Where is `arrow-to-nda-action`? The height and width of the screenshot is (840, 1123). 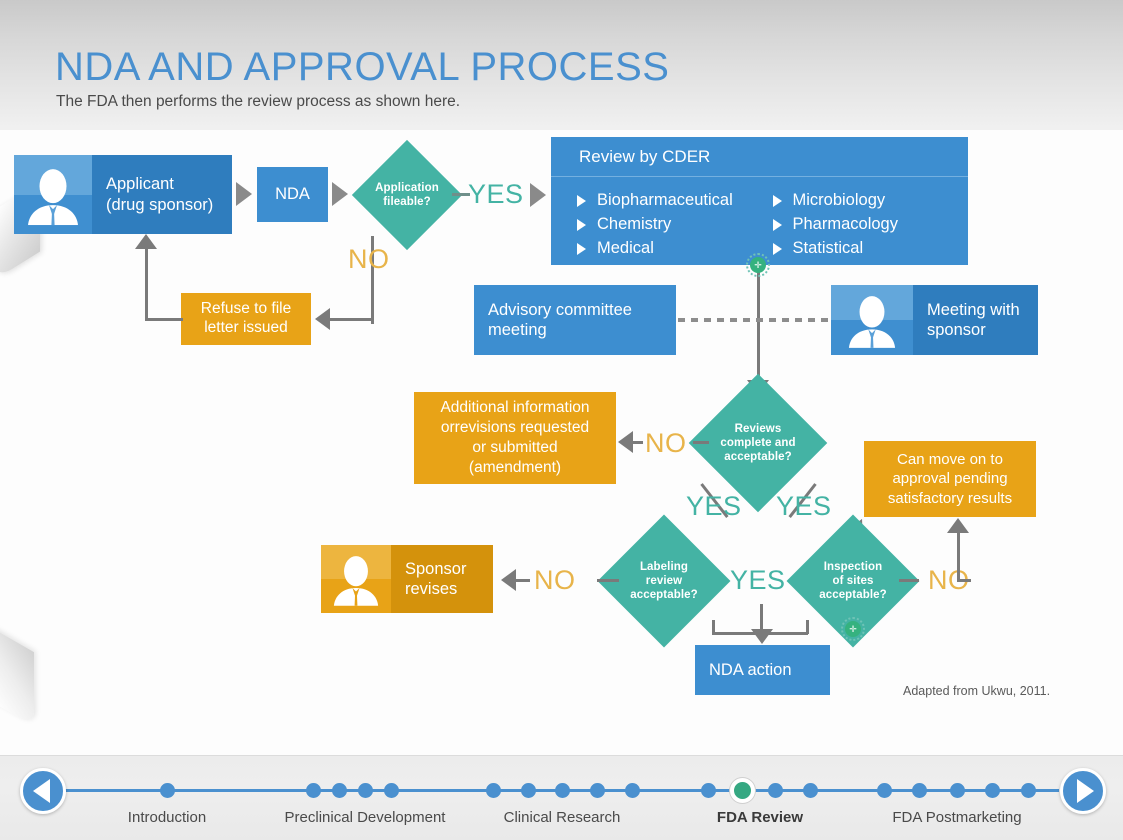 arrow-to-nda-action is located at coordinates (762, 636).